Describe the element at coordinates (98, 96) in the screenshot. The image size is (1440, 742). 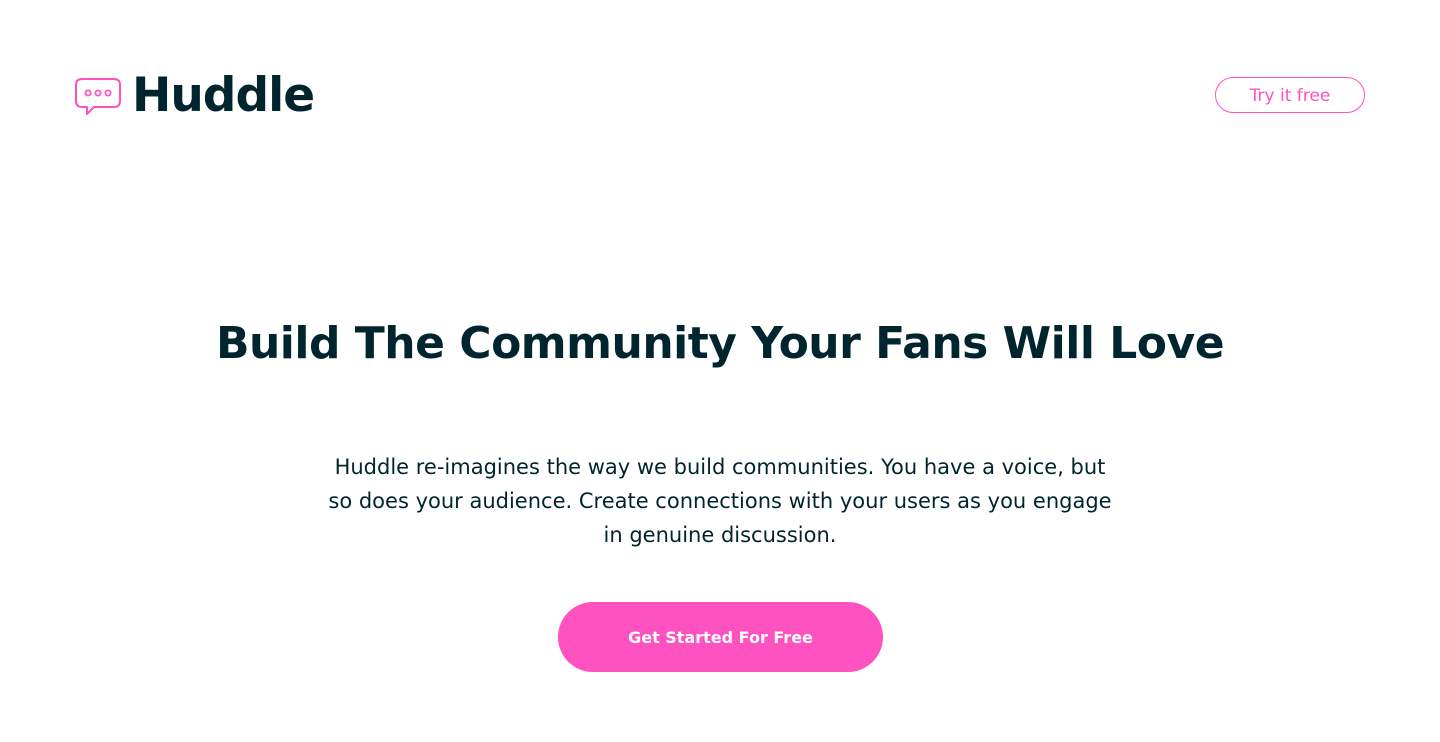
I see `chat-bubble-icon` at that location.